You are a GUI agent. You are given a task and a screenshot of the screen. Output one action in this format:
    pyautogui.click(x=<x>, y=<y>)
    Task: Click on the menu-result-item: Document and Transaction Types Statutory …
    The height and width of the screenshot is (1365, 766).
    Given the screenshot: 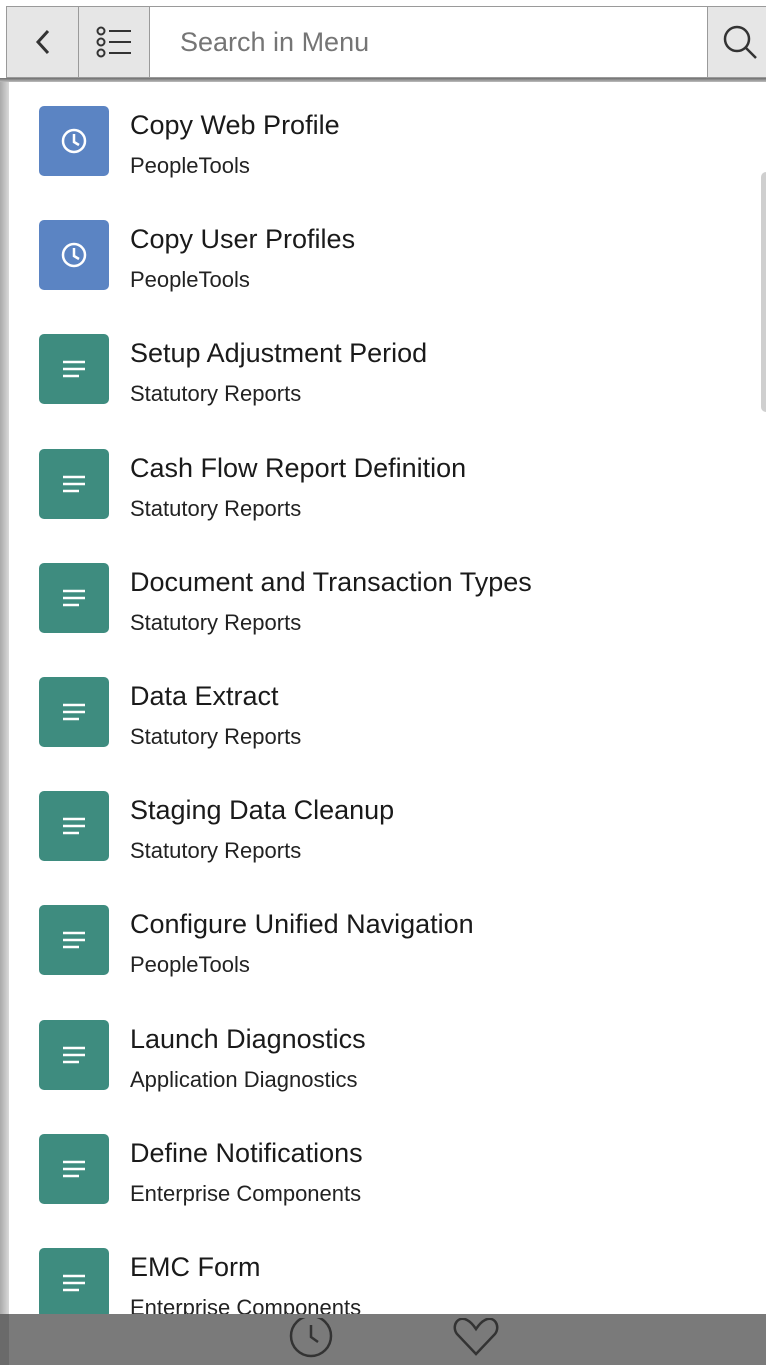 What is the action you would take?
    pyautogui.click(x=379, y=596)
    